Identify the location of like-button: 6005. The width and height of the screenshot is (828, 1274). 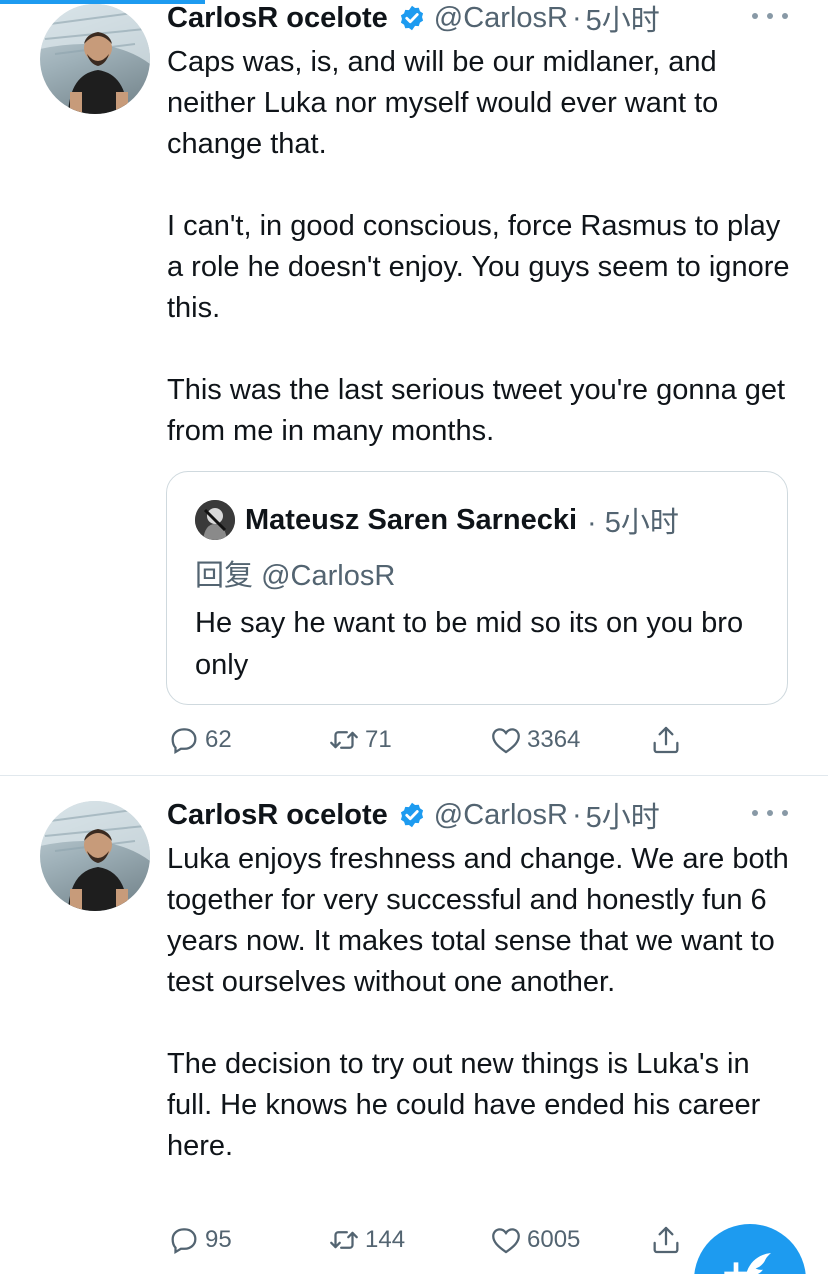
(534, 1240).